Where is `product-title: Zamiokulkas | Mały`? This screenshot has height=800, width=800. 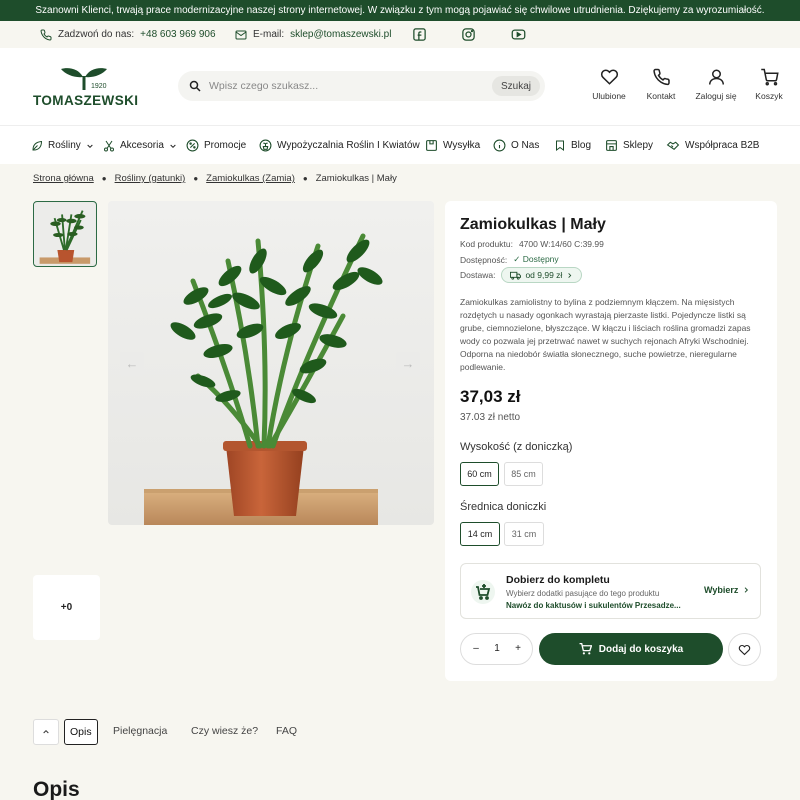 product-title: Zamiokulkas | Mały is located at coordinates (533, 224).